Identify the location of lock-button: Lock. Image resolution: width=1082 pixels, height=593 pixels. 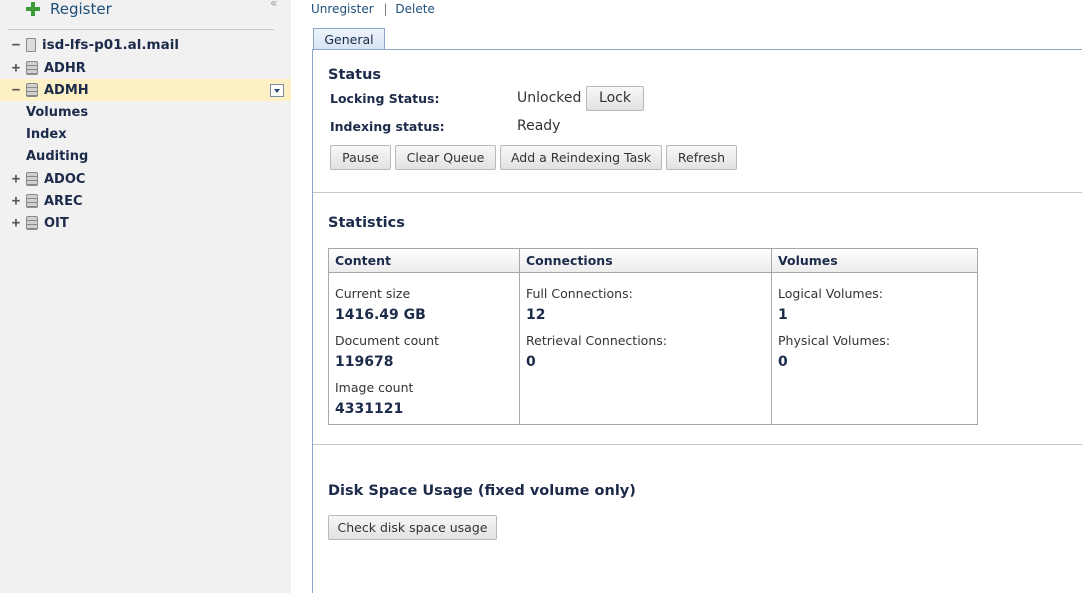
(615, 98).